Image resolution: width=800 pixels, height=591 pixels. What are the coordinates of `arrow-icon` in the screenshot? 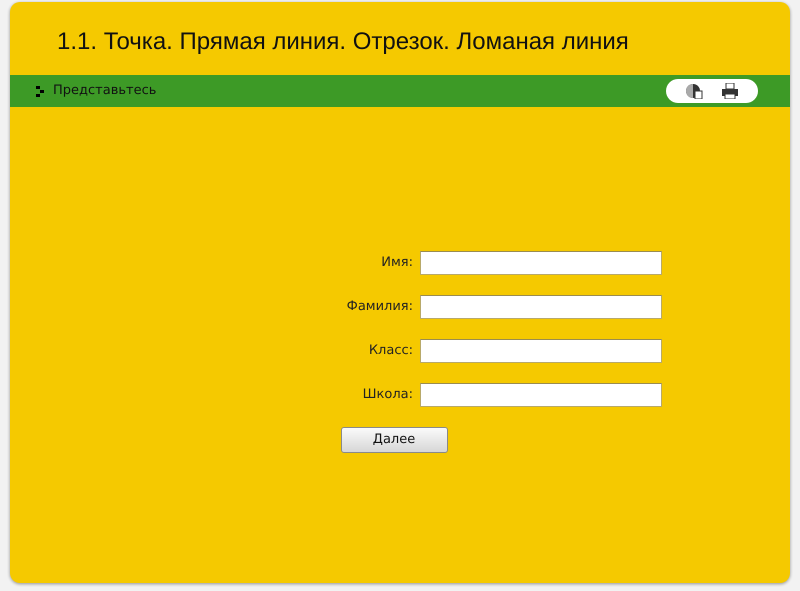 It's located at (40, 91).